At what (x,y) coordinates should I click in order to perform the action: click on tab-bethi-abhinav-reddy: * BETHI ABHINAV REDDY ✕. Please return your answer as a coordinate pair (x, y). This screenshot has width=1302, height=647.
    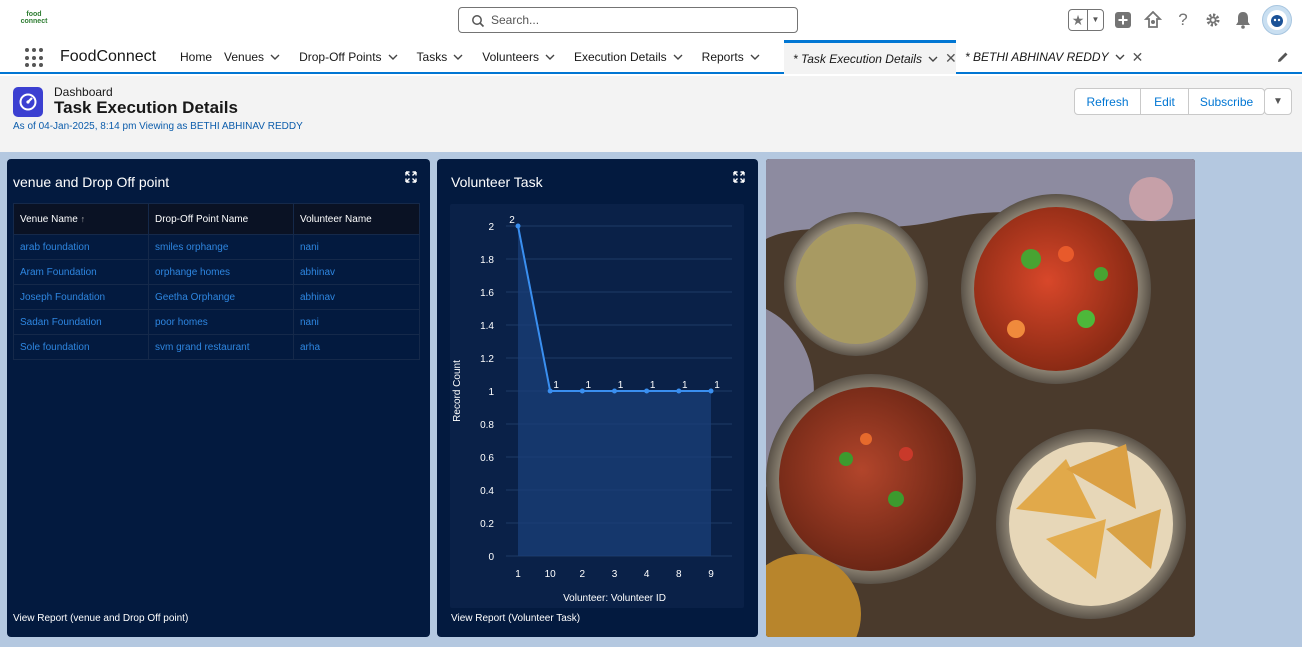
    Looking at the image, I should click on (1054, 57).